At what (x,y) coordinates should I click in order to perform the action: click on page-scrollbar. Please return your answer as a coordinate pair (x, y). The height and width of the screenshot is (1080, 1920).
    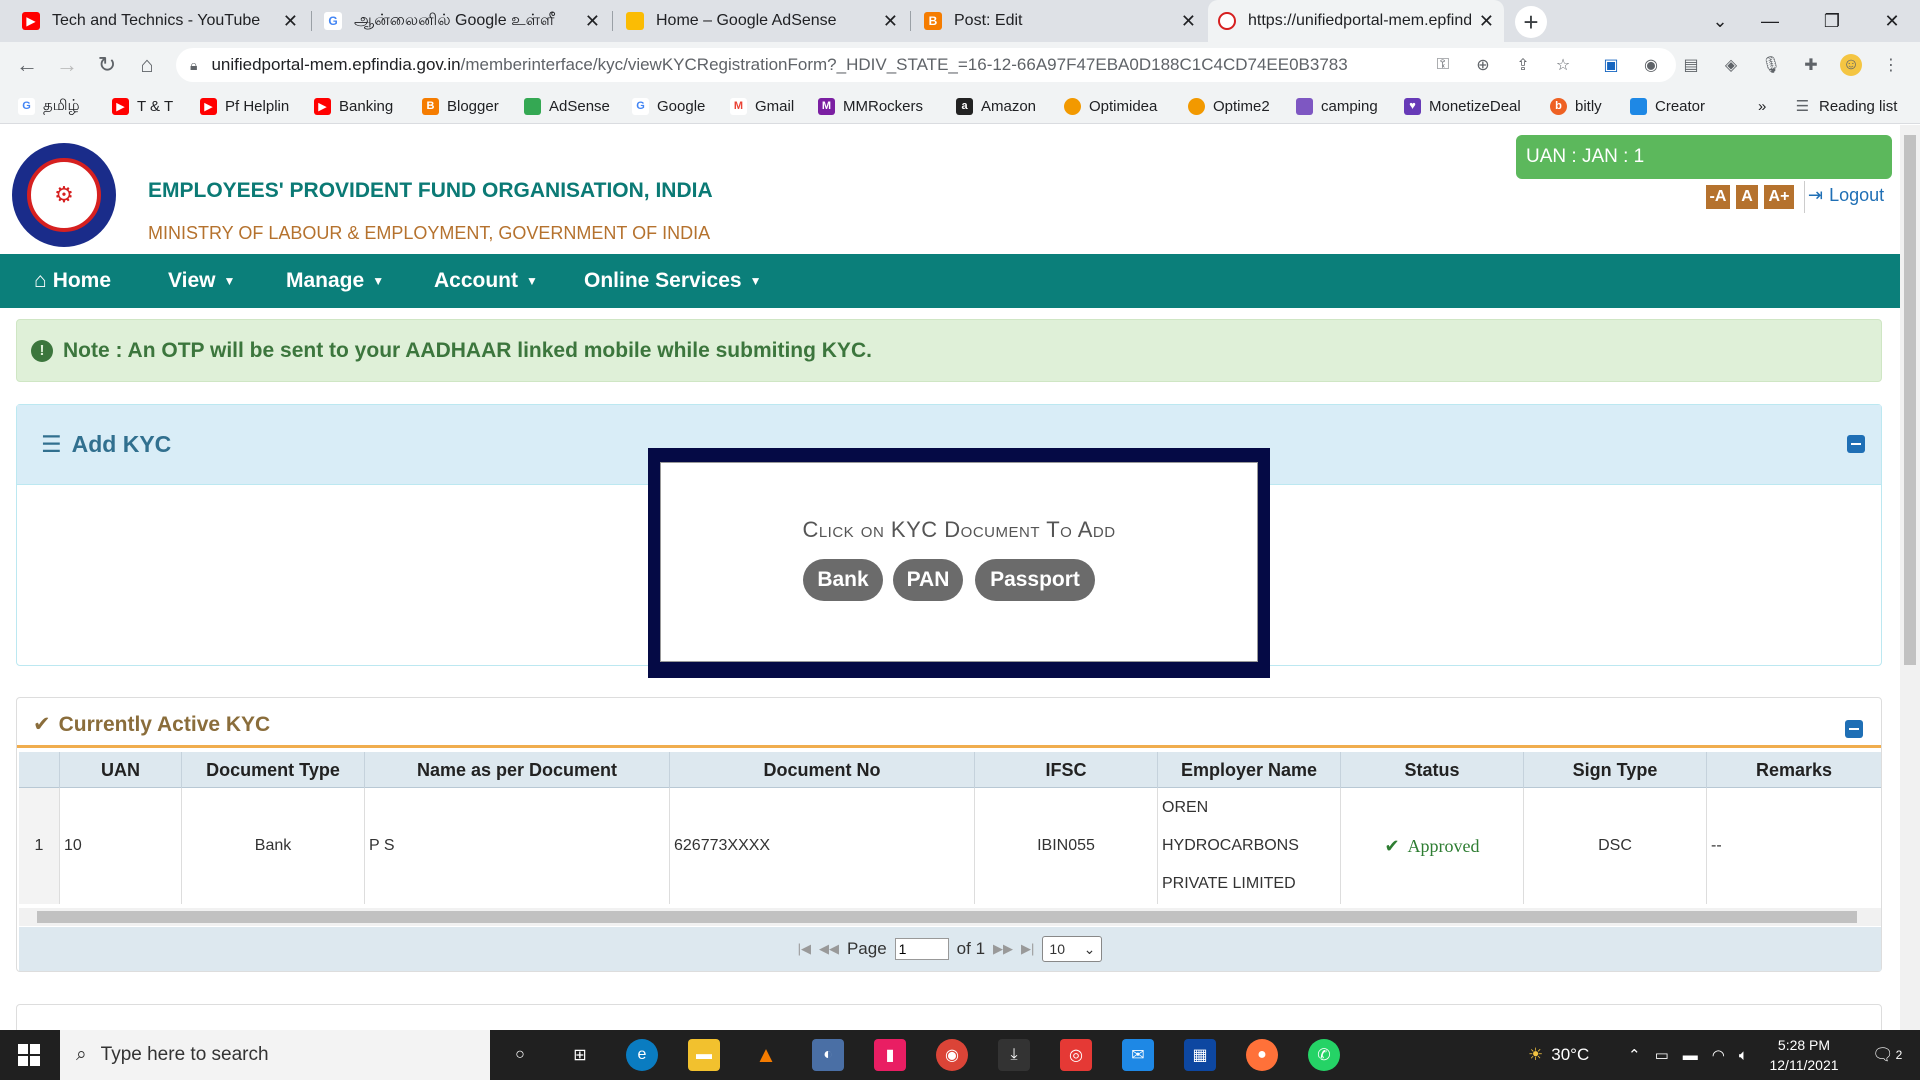
    Looking at the image, I should click on (1910, 577).